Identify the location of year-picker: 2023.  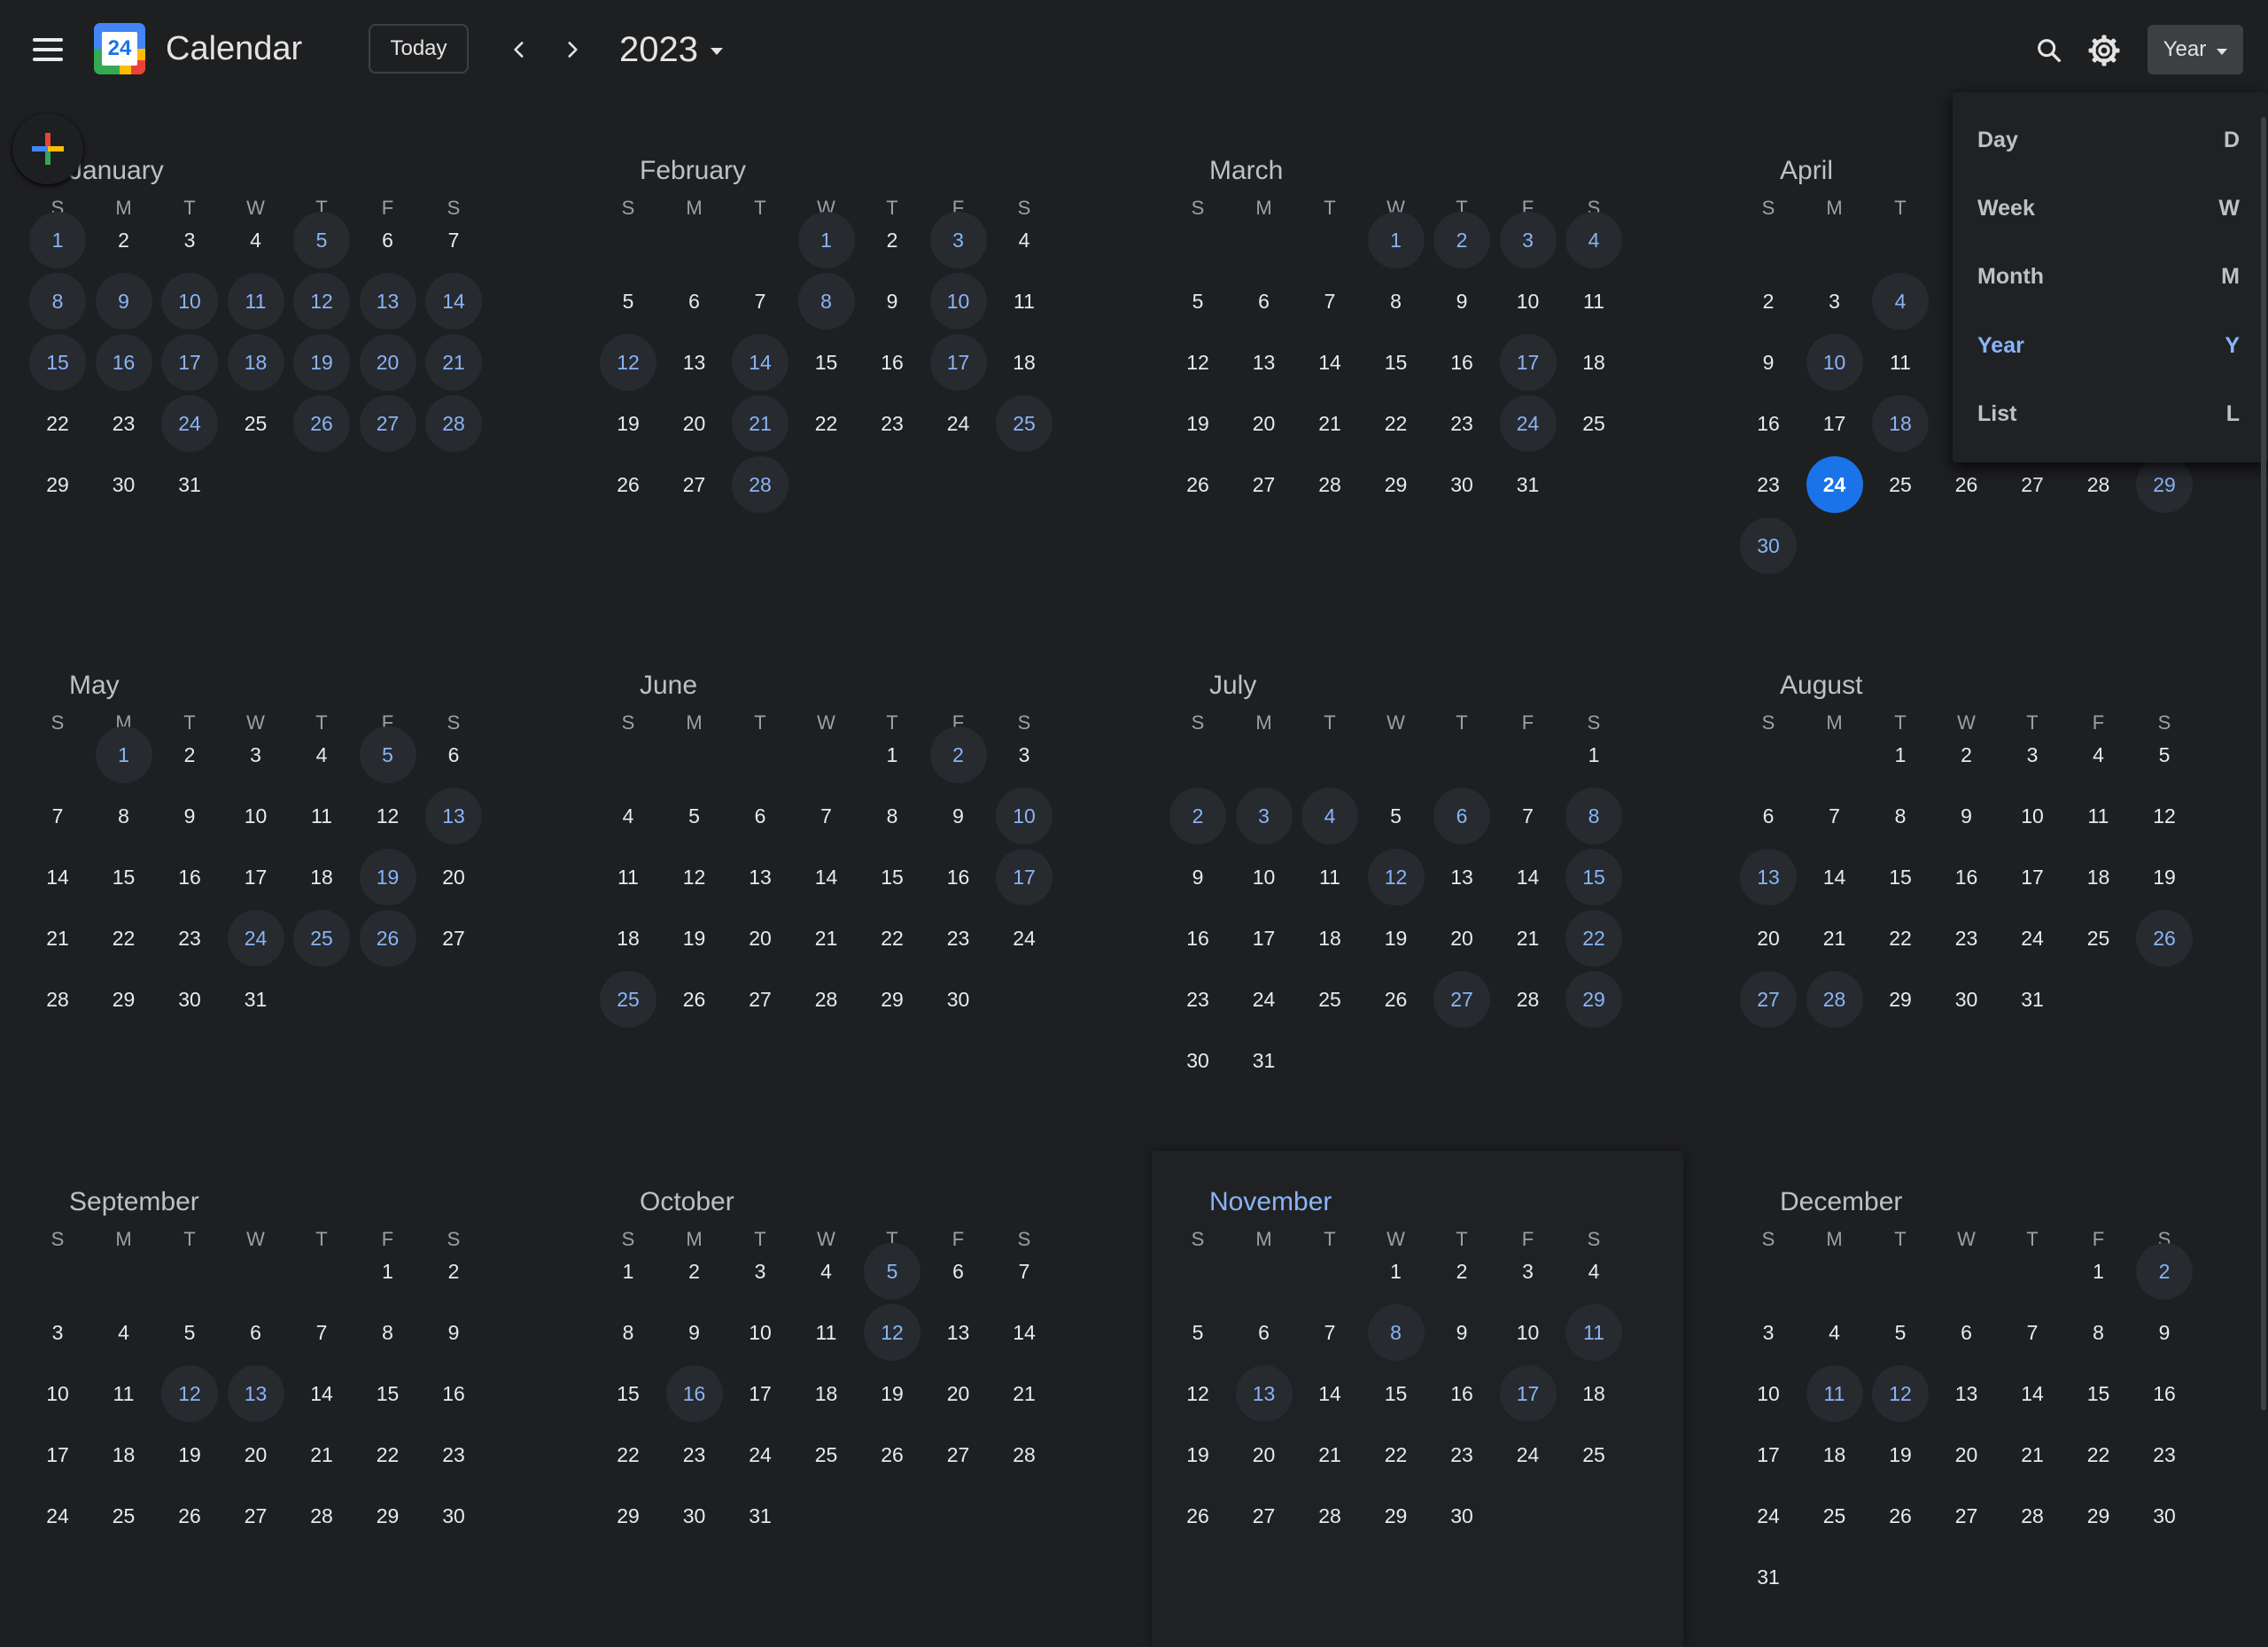
(671, 49).